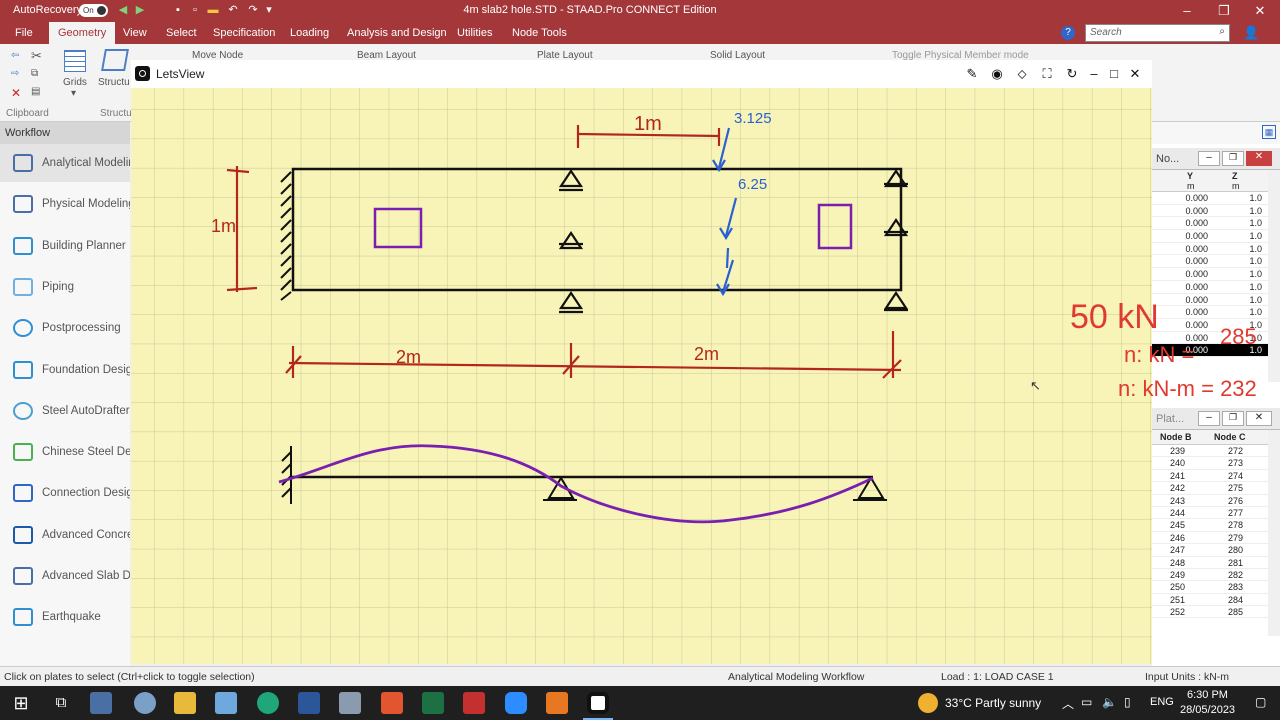  I want to click on menu-file: File, so click(24, 33).